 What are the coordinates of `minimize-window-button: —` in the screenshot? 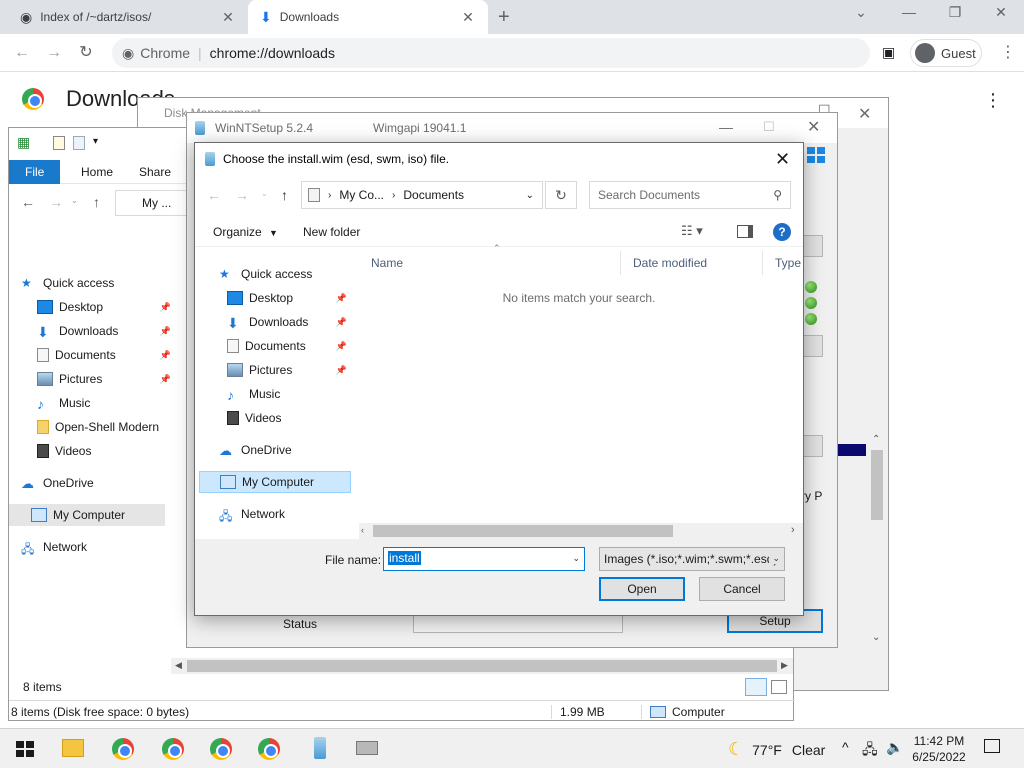 It's located at (909, 12).